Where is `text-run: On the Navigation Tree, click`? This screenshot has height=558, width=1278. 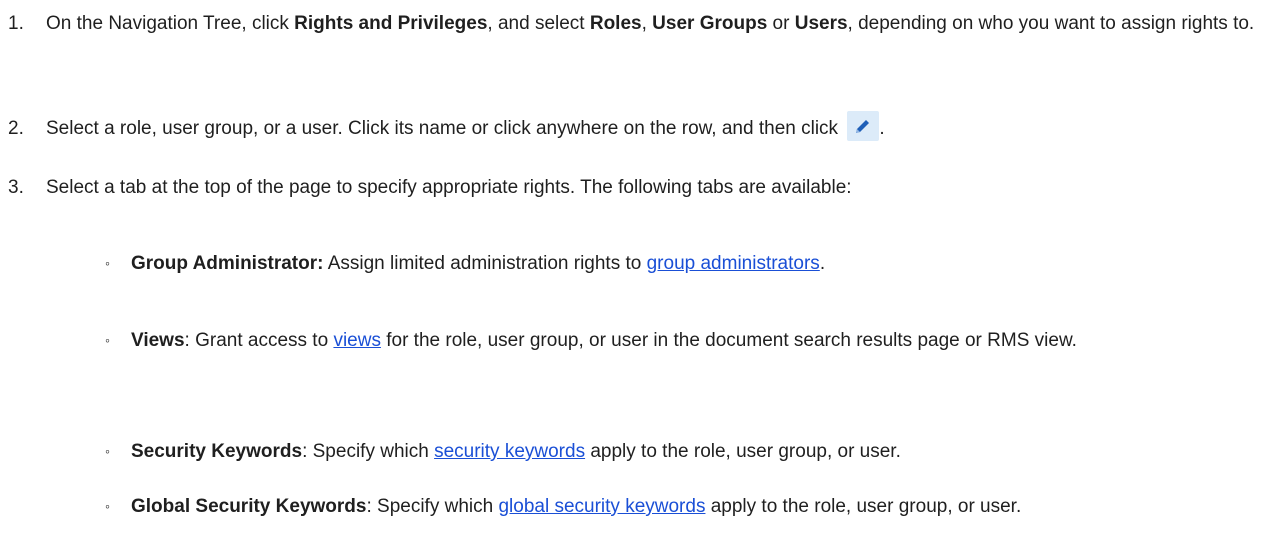
text-run: On the Navigation Tree, click is located at coordinates (170, 23).